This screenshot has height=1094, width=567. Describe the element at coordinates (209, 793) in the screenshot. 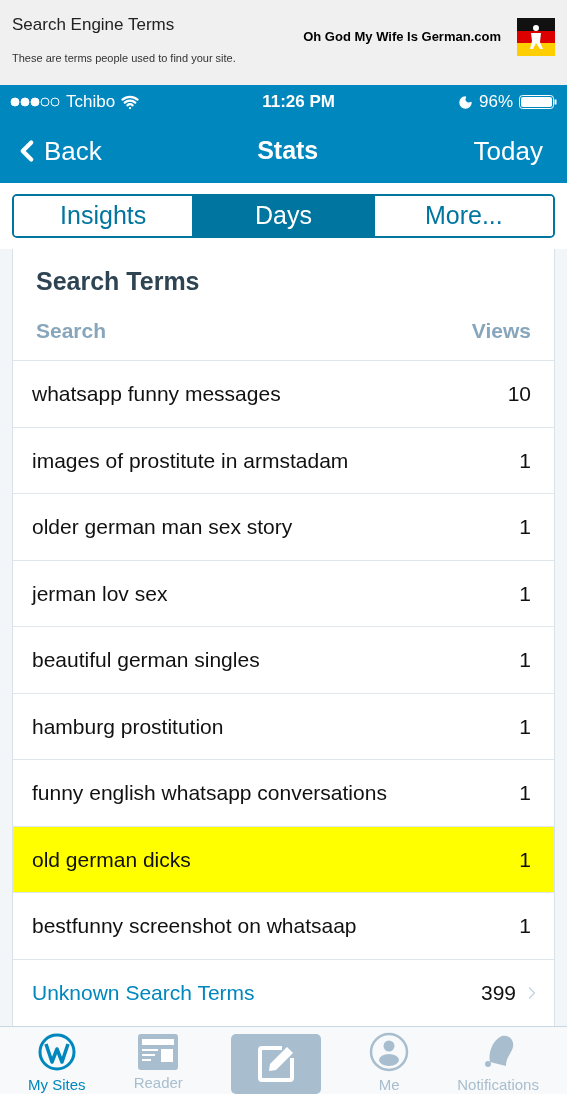

I see `search-term: funny english whatsapp conversations` at that location.